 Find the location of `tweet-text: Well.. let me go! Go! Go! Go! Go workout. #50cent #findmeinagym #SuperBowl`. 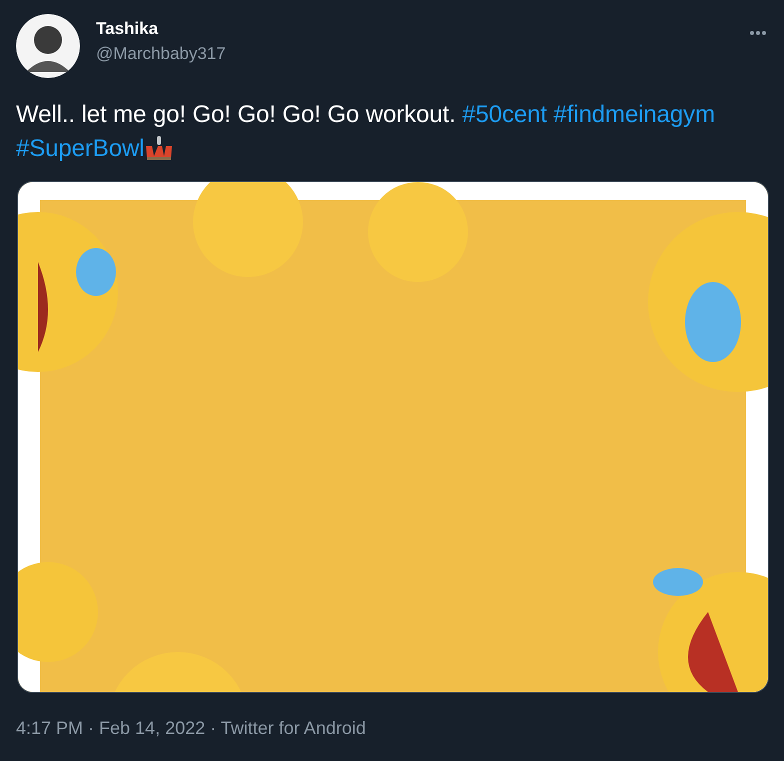

tweet-text: Well.. let me go! Go! Go! Go! Go workout. #50cent #findmeinagym #SuperBowl is located at coordinates (366, 132).